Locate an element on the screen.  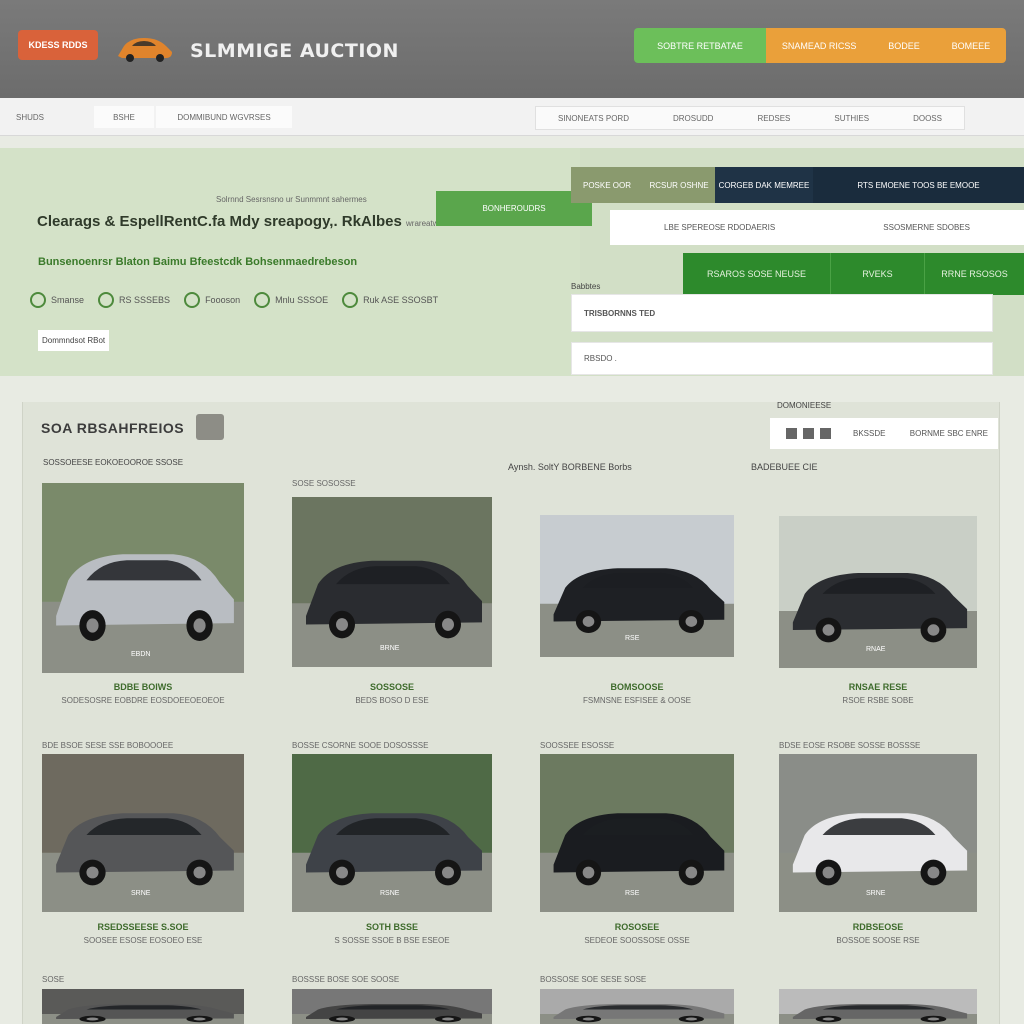
card-heading: SOOSSEE ESOSSE is located at coordinates (577, 745).